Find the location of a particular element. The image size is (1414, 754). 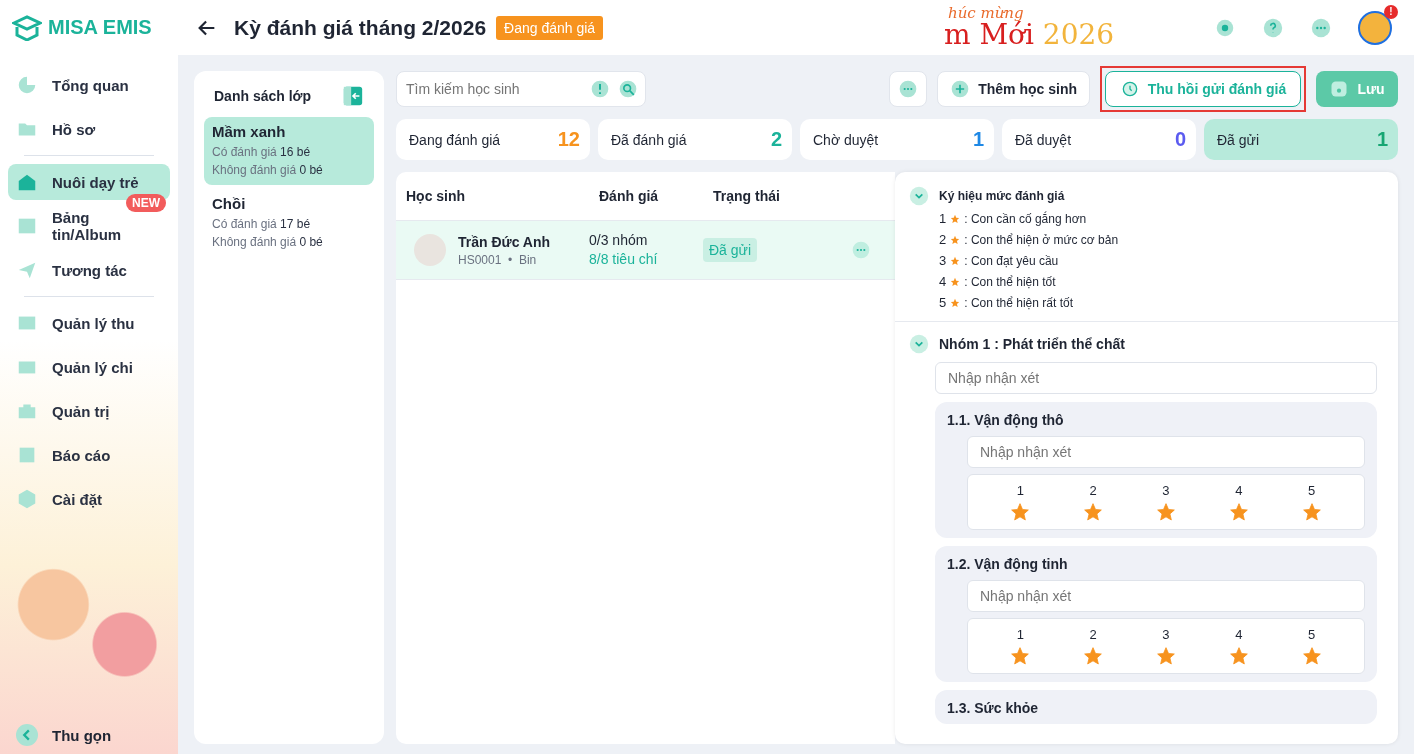

sidebar-item: Tổng quan is located at coordinates (89, 85).